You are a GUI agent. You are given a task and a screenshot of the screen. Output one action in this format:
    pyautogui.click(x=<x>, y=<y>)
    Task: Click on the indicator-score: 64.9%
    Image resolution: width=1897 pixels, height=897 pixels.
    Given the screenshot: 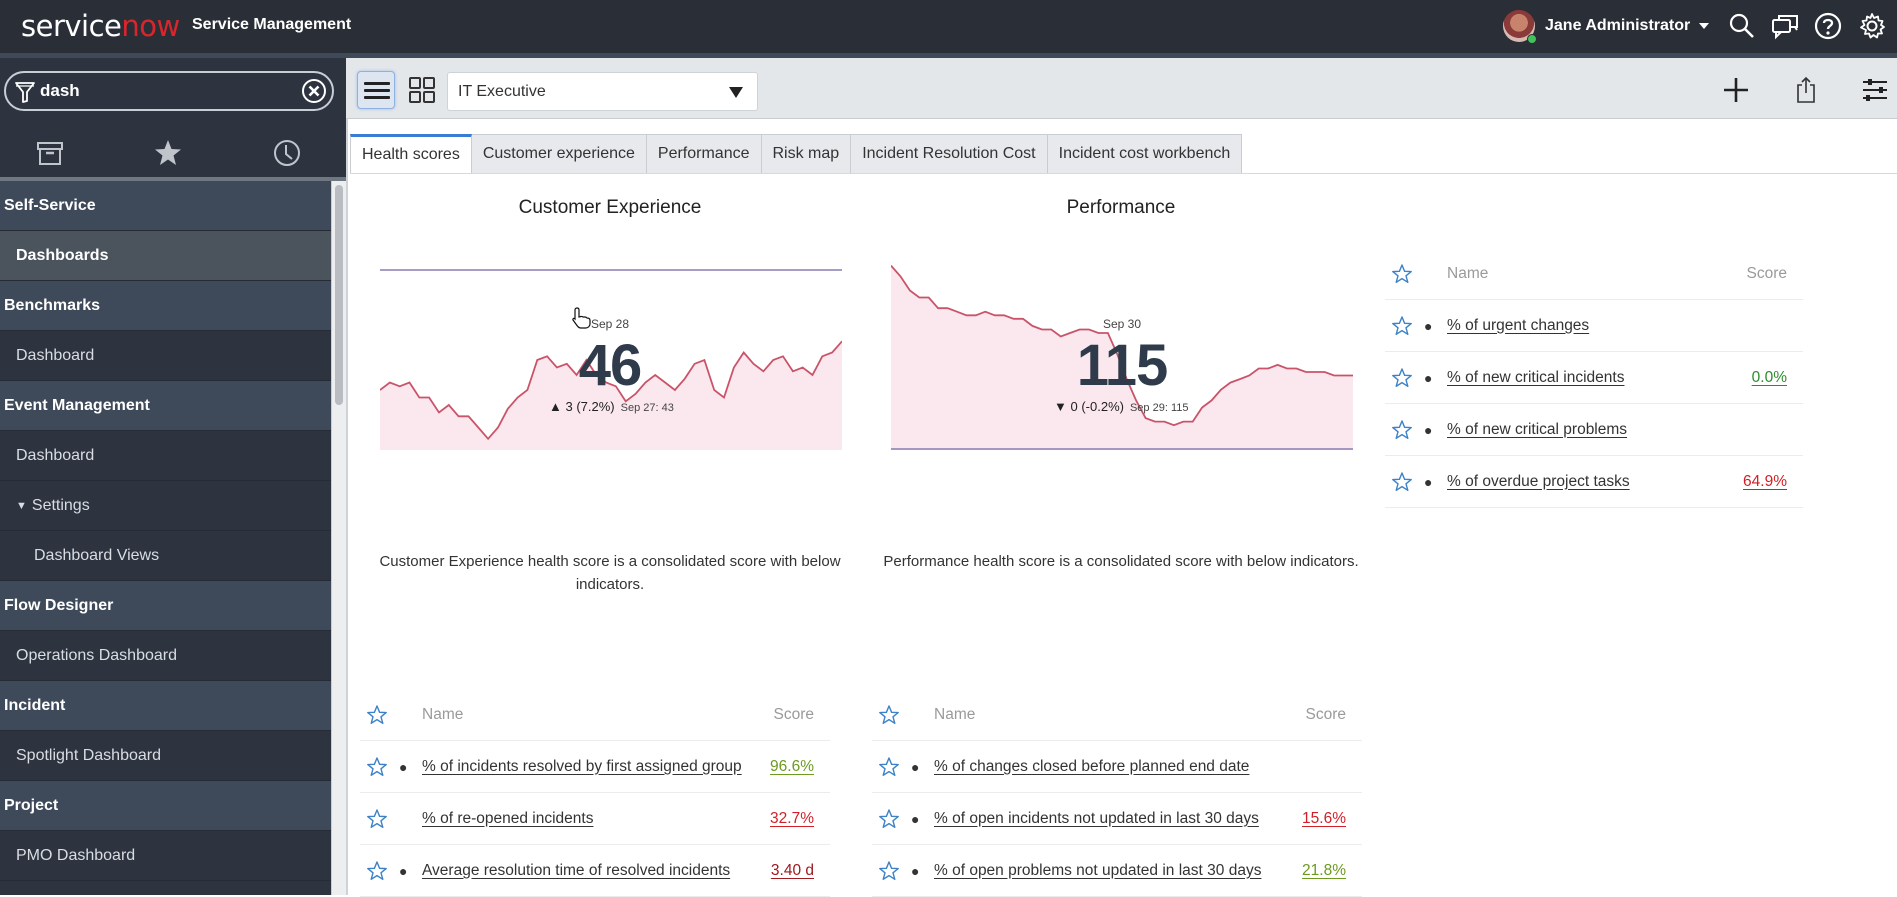 What is the action you would take?
    pyautogui.click(x=1765, y=482)
    